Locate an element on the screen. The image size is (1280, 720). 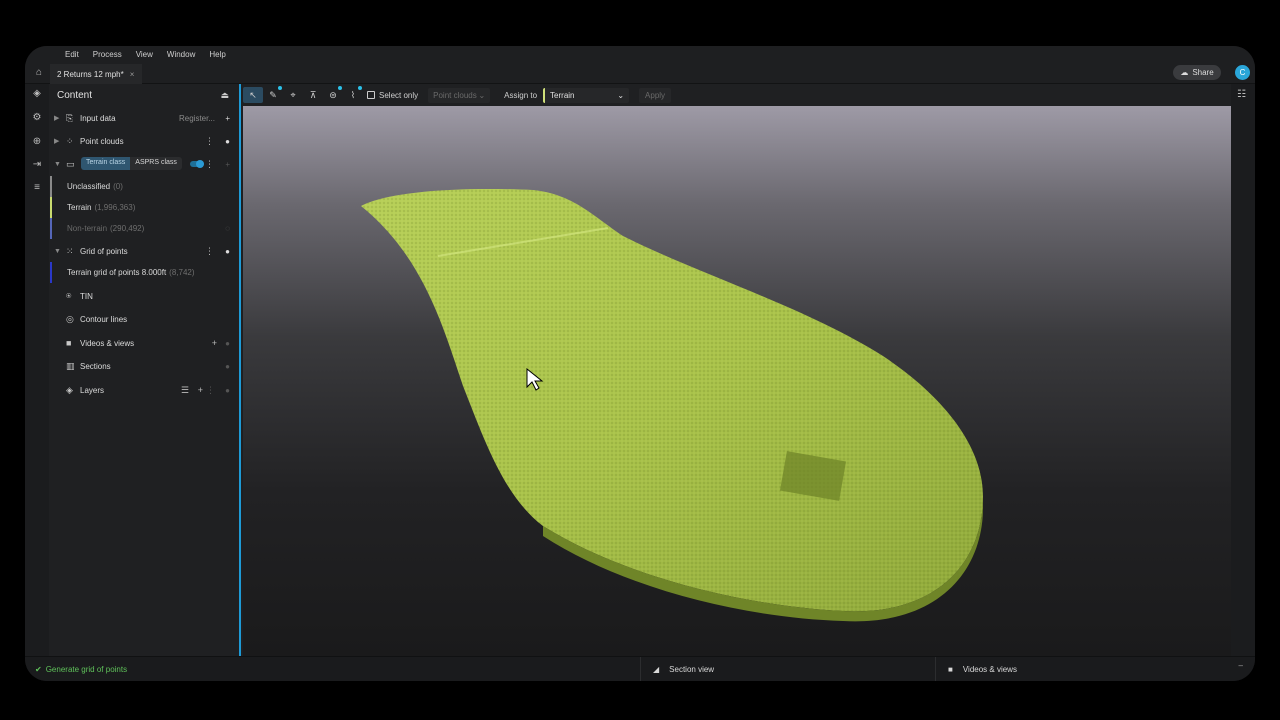
dropdown-value: Terrain is located at coordinates (562, 95).